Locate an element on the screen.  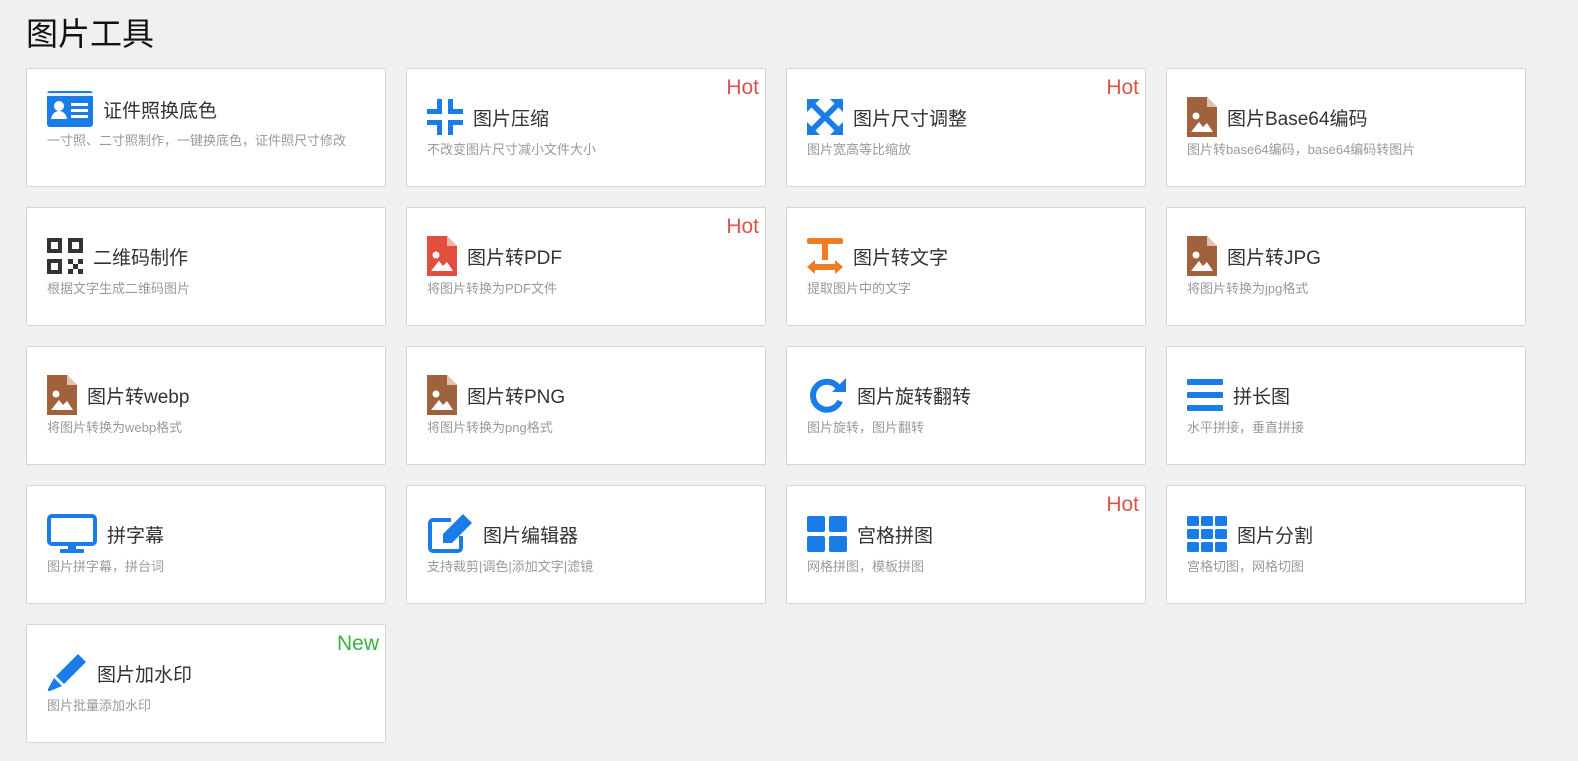
tool-card-header: 宫格拼图 is located at coordinates (968, 534).